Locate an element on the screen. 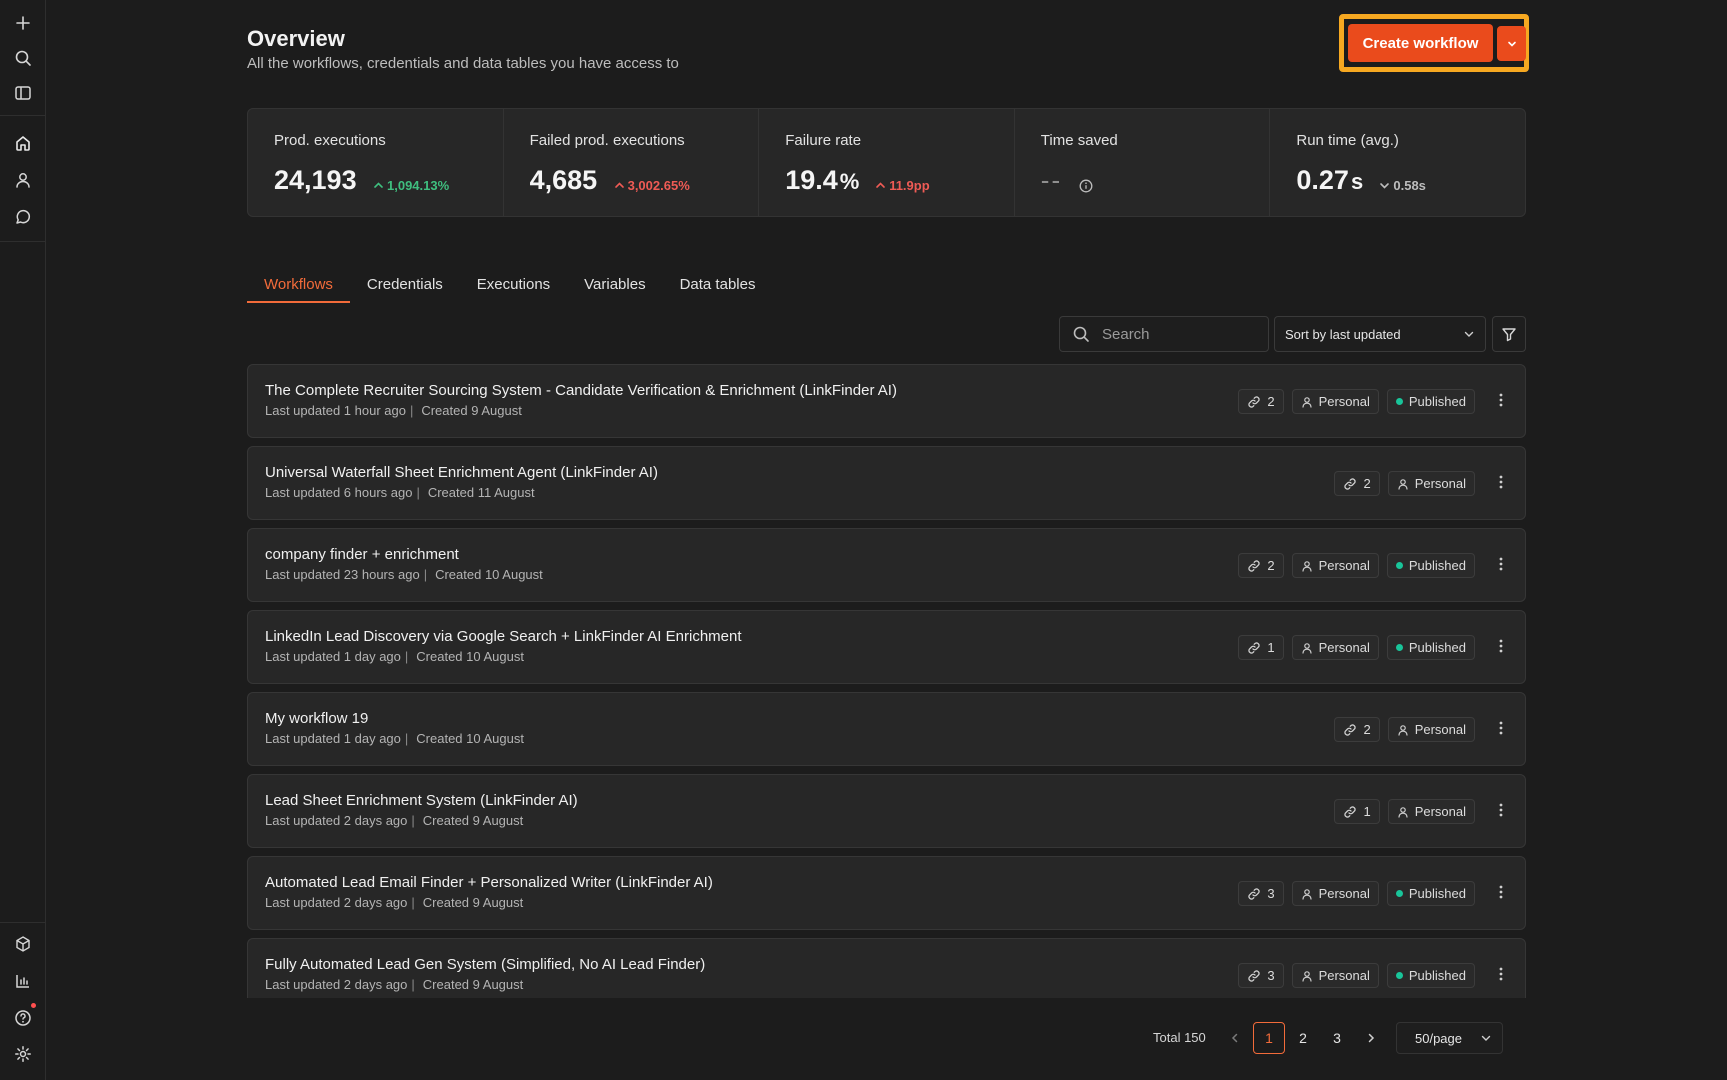  page-button: 3 is located at coordinates (1337, 1038).